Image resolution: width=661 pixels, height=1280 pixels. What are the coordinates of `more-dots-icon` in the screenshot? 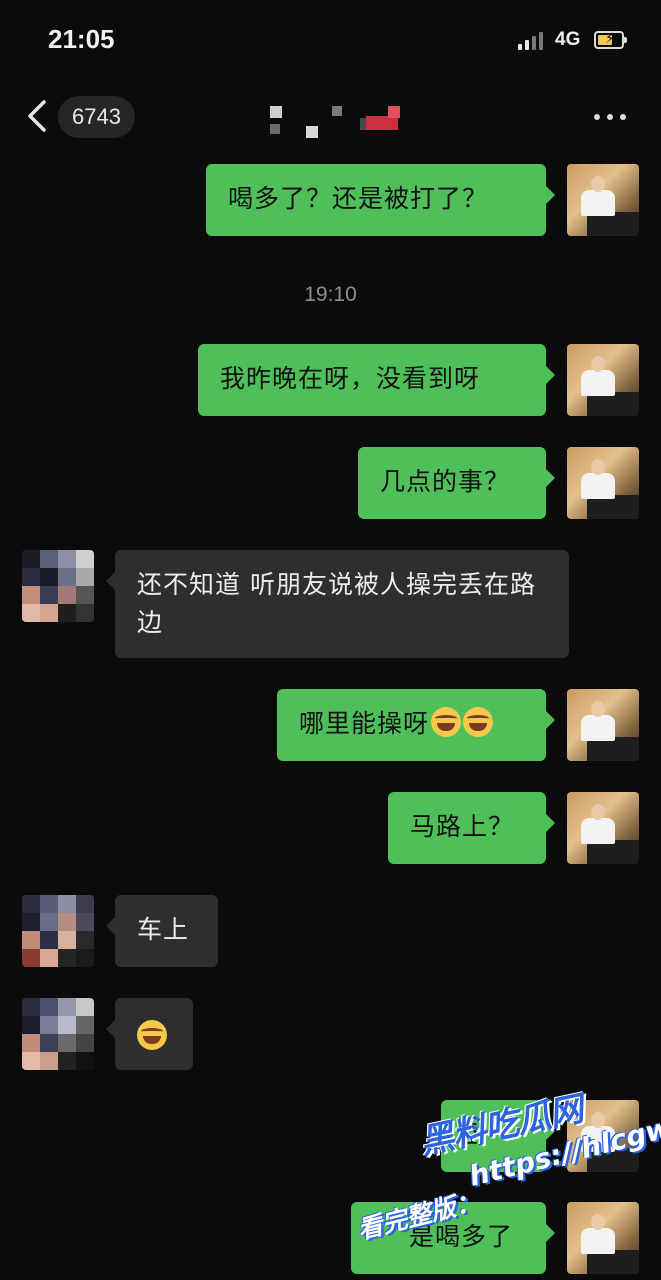 It's located at (612, 117).